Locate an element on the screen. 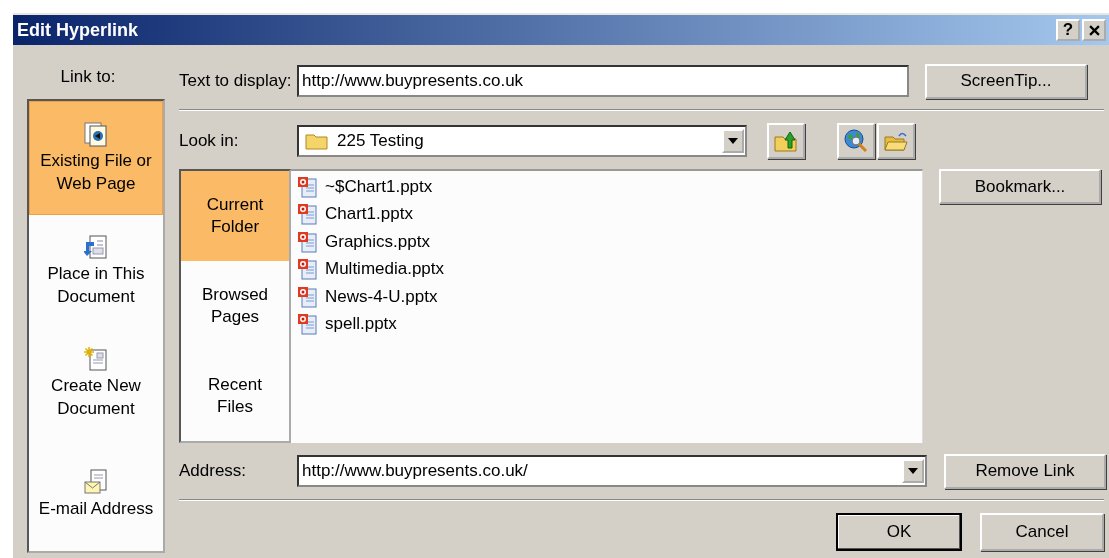 The width and height of the screenshot is (1109, 558). link-type-option: E-mail Address is located at coordinates (96, 495).